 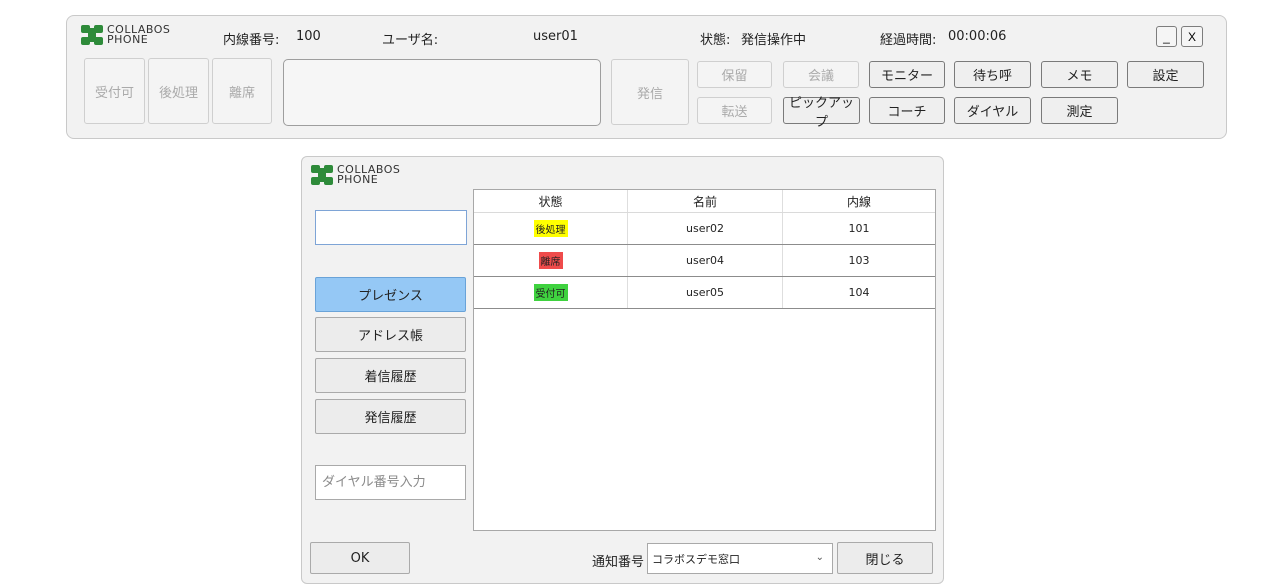 I want to click on table-header: 状態 名前 内線, so click(x=704, y=201).